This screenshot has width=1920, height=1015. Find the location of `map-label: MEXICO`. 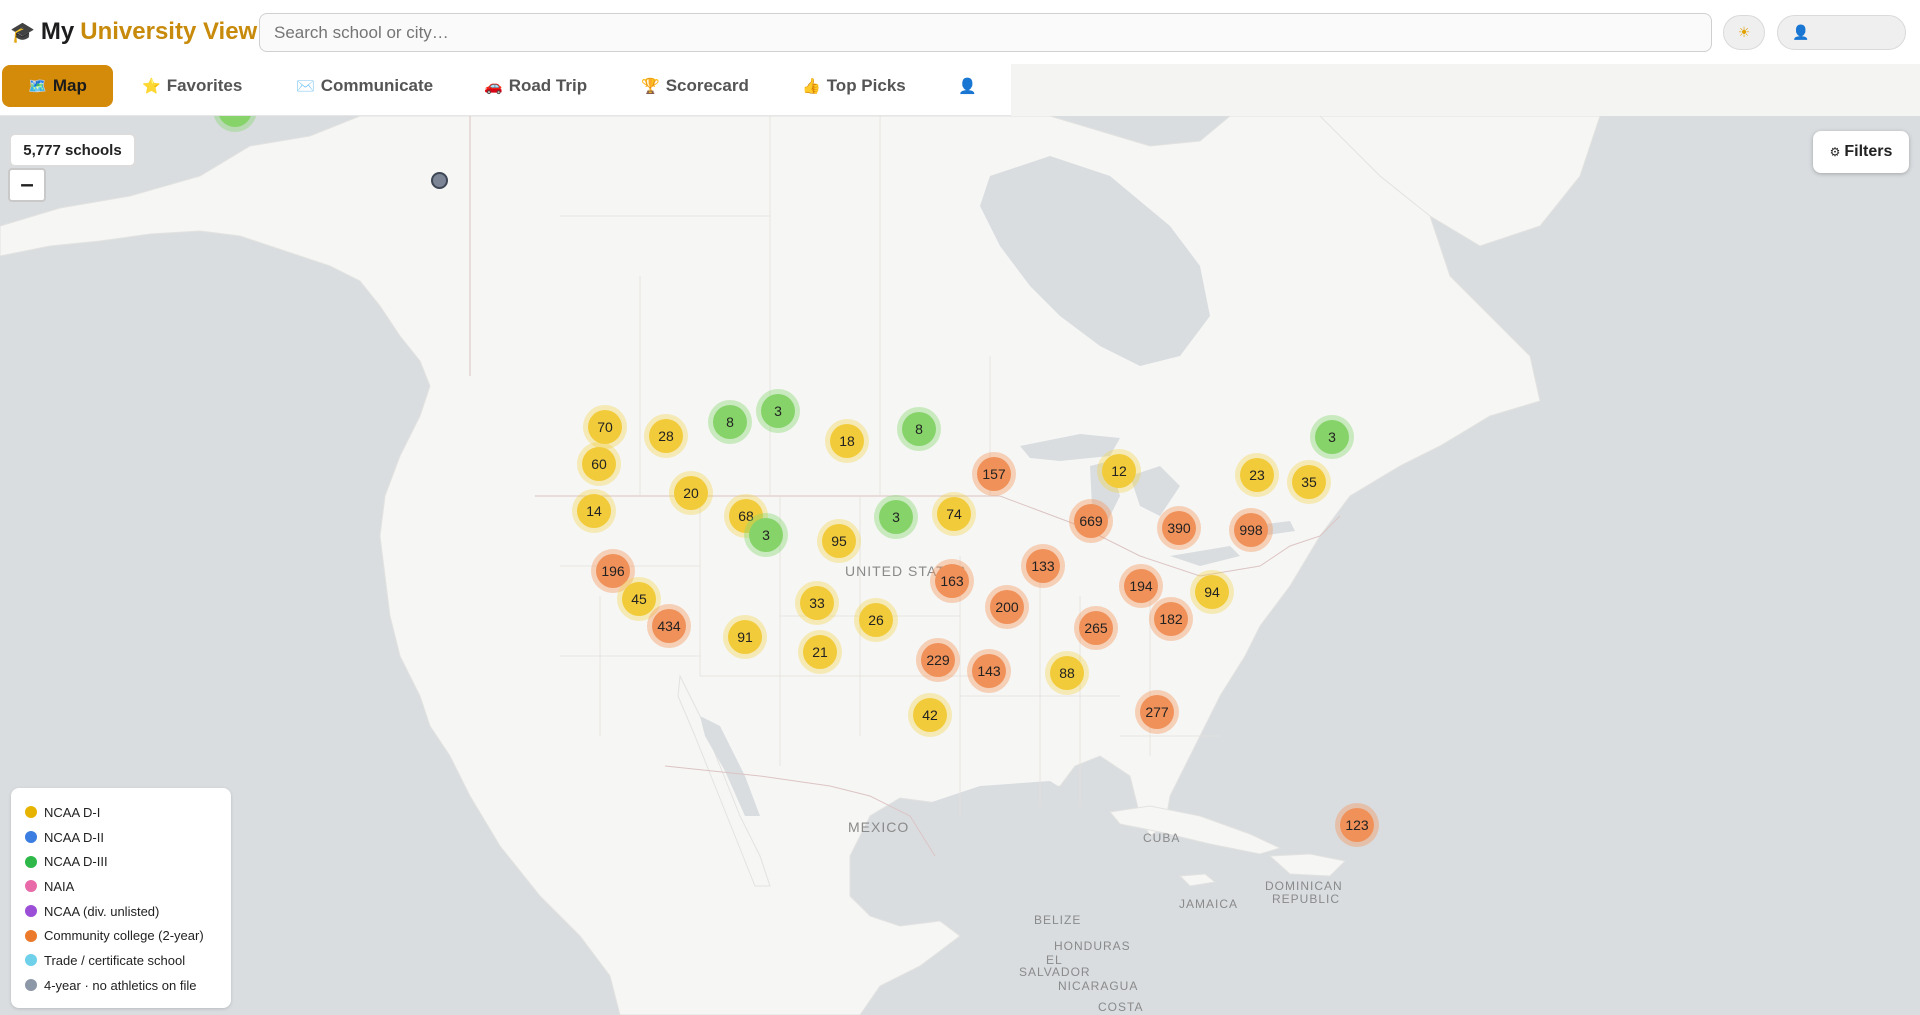

map-label: MEXICO is located at coordinates (878, 827).